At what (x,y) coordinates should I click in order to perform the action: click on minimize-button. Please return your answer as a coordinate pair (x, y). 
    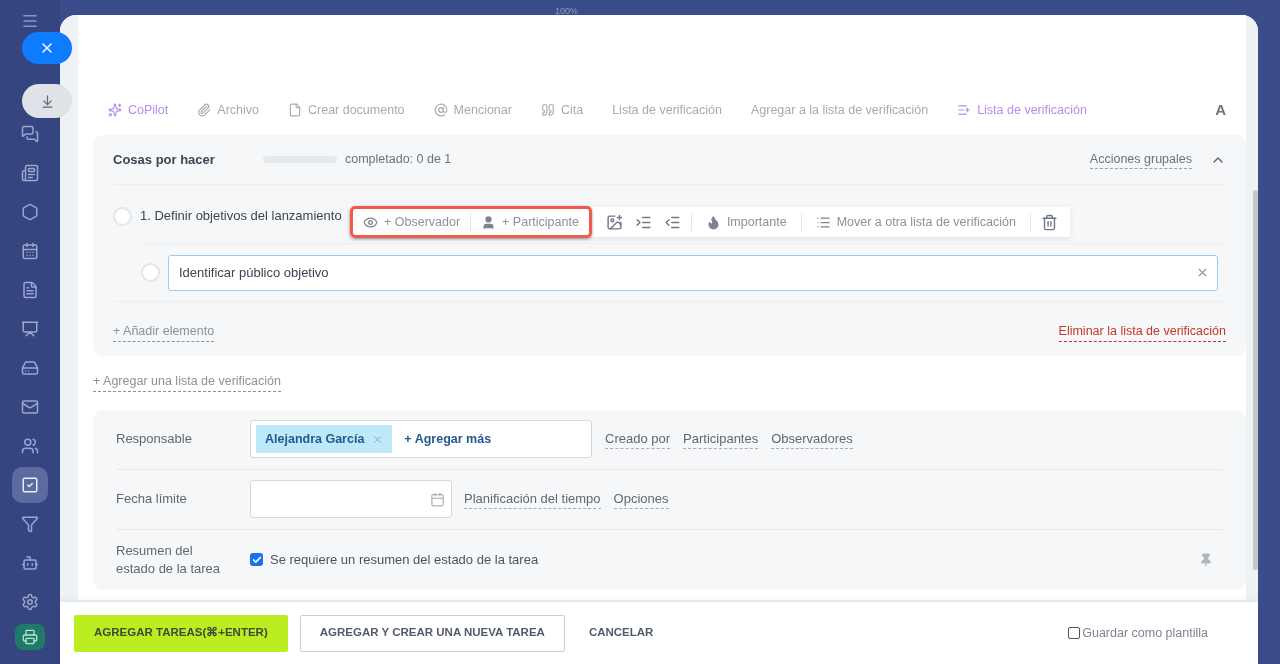
    Looking at the image, I should click on (47, 101).